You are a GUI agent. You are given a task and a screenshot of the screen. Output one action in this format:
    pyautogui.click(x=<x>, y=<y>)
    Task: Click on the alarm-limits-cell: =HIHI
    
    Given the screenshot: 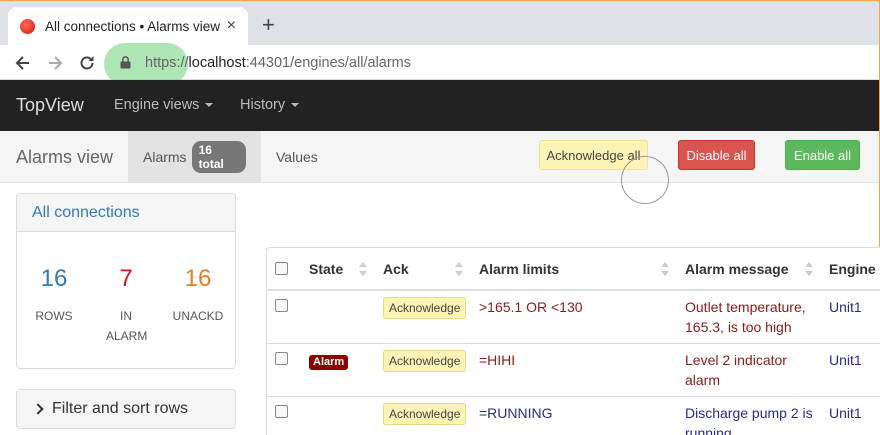 What is the action you would take?
    pyautogui.click(x=574, y=370)
    